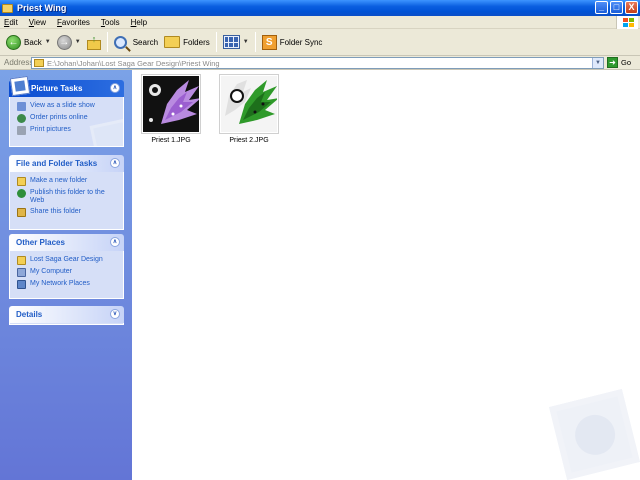 The width and height of the screenshot is (640, 480). Describe the element at coordinates (29, 314) in the screenshot. I see `details-title: Details` at that location.